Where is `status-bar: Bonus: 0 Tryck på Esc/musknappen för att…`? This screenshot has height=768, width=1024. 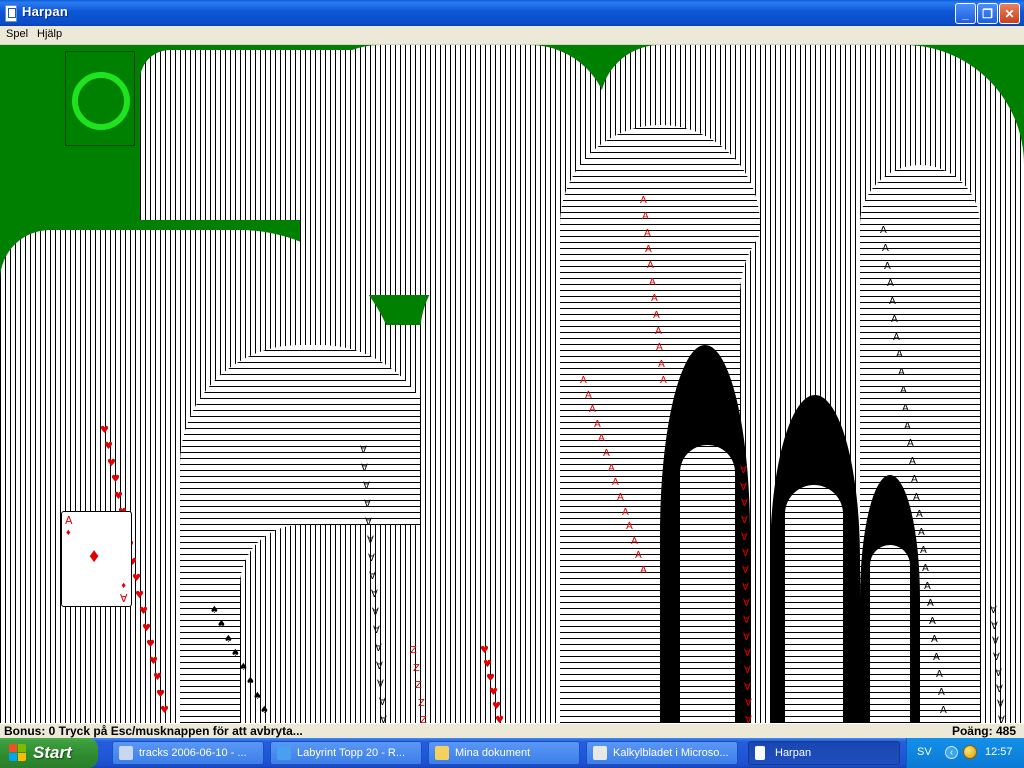
status-bar: Bonus: 0 Tryck på Esc/musknappen för att… is located at coordinates (512, 730).